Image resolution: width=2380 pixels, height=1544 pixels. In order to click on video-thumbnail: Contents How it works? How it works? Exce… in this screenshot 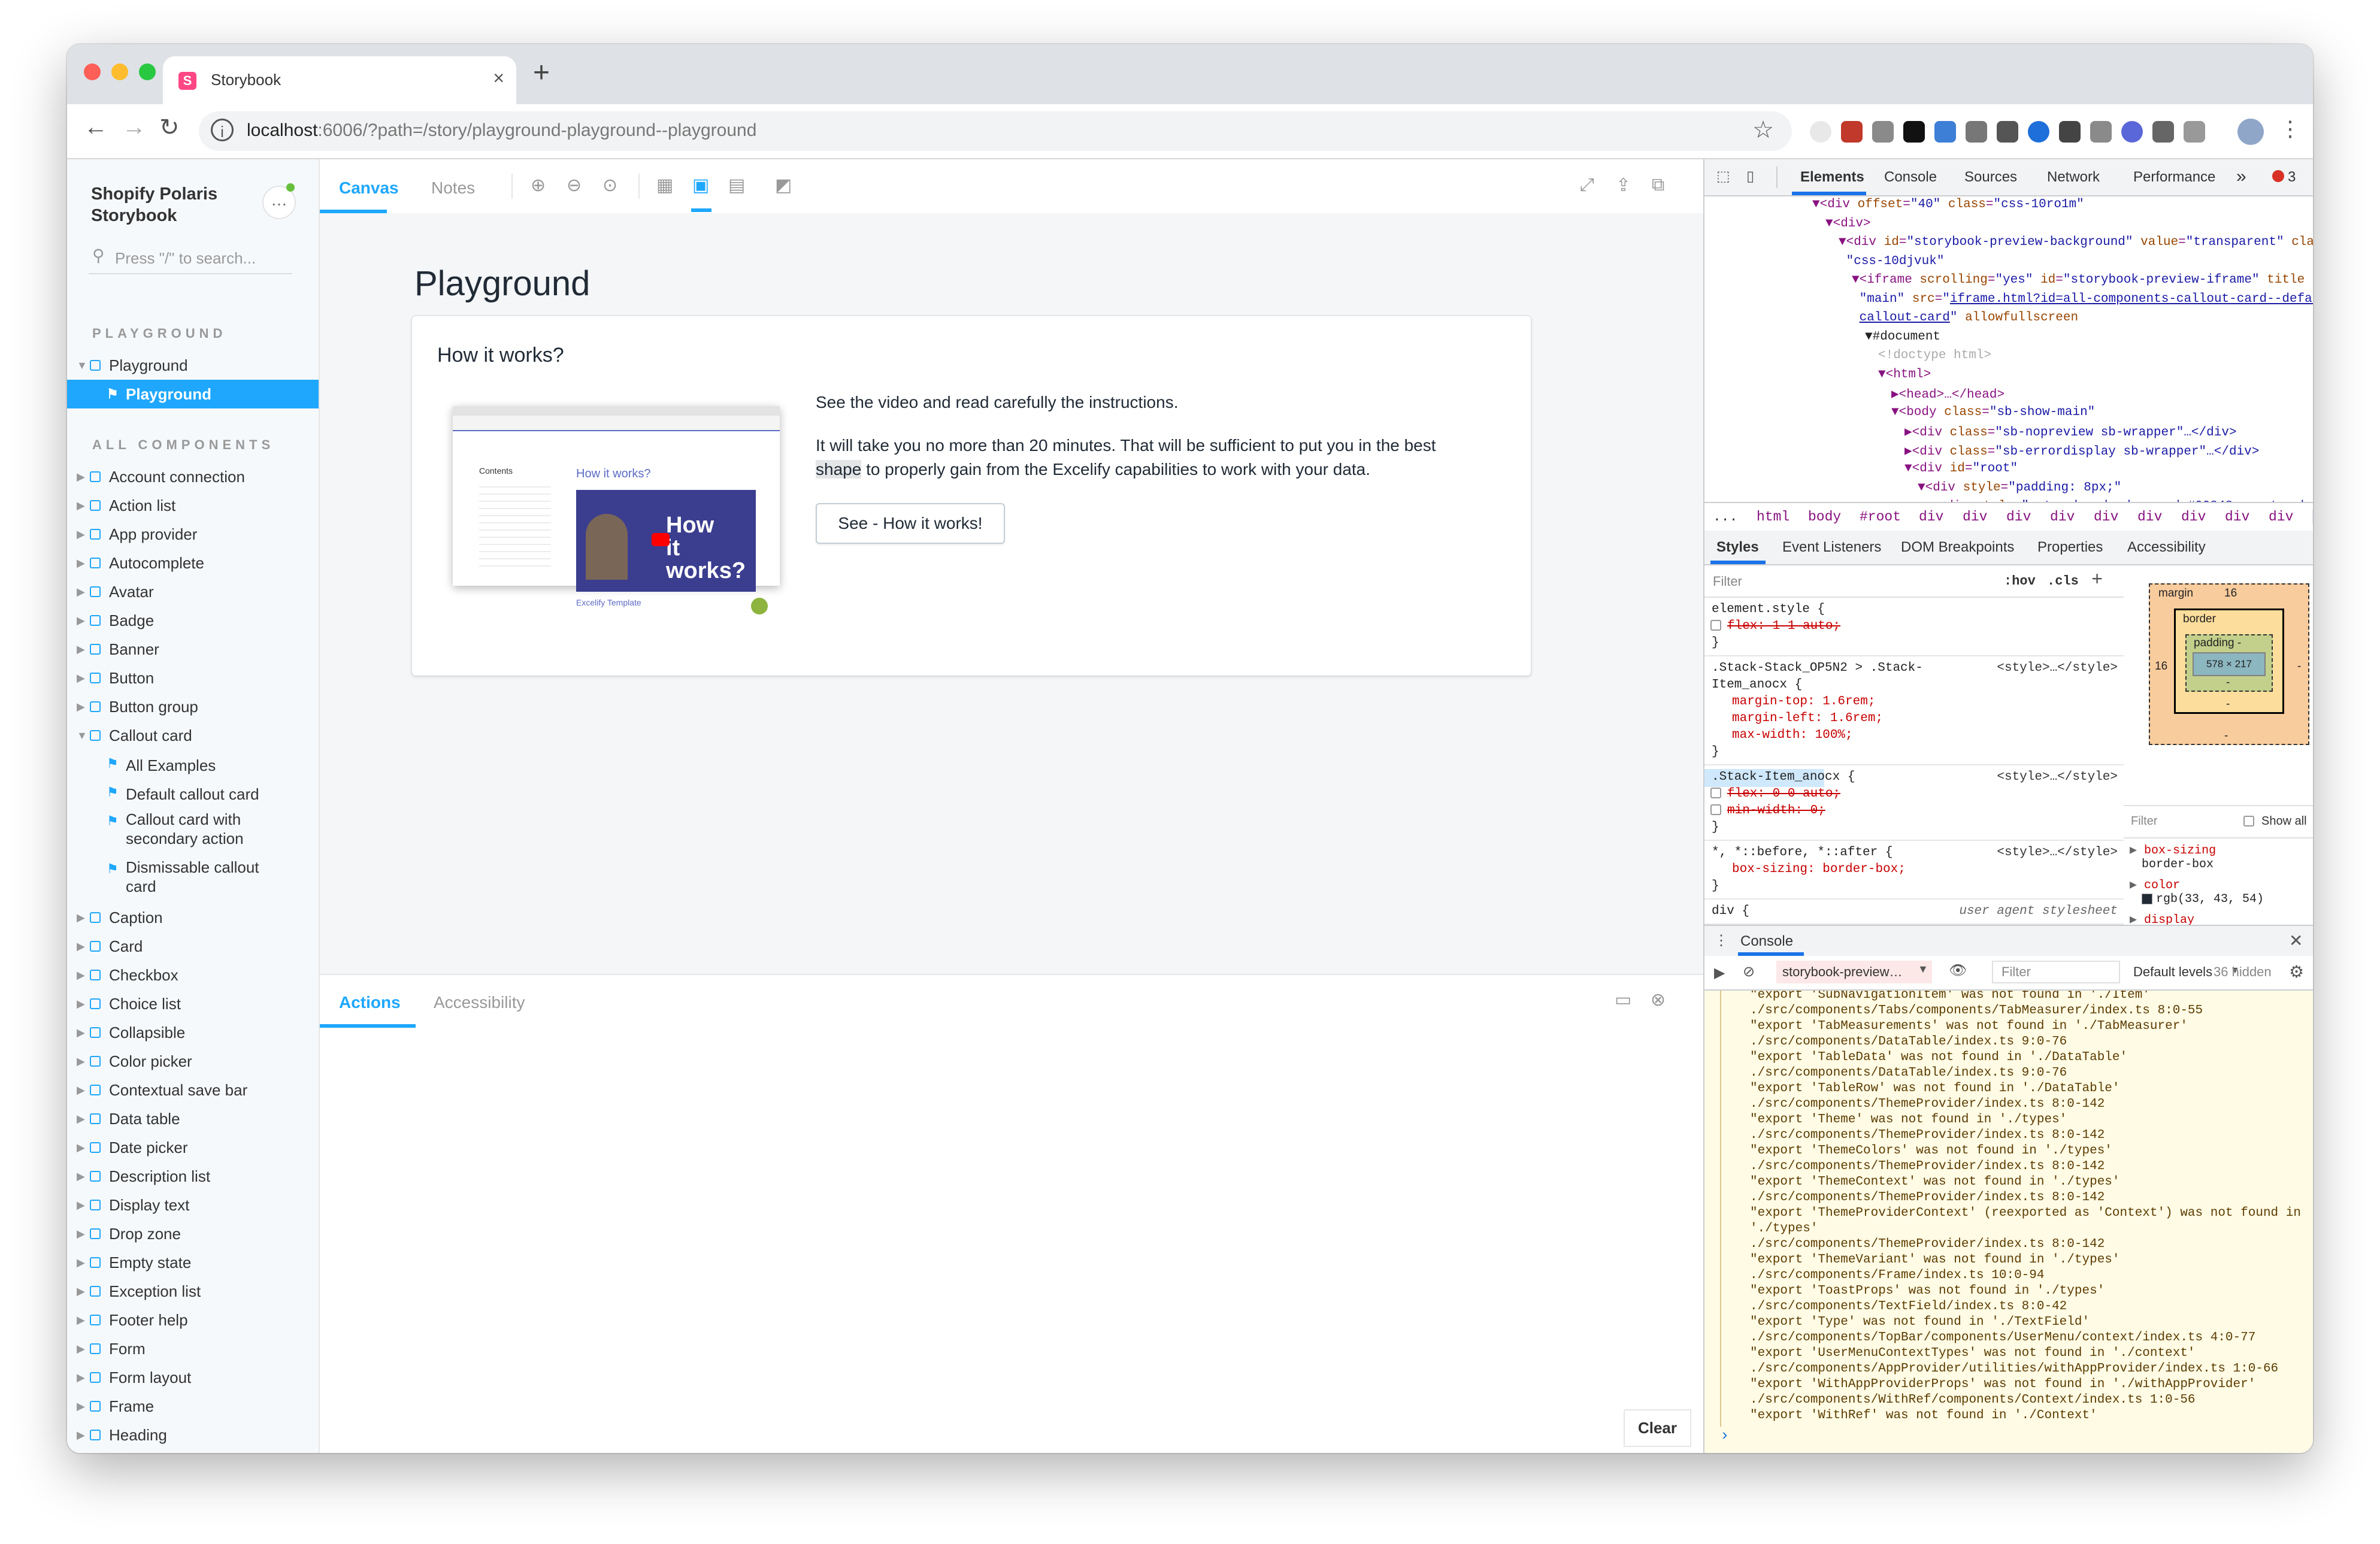, I will do `click(617, 510)`.